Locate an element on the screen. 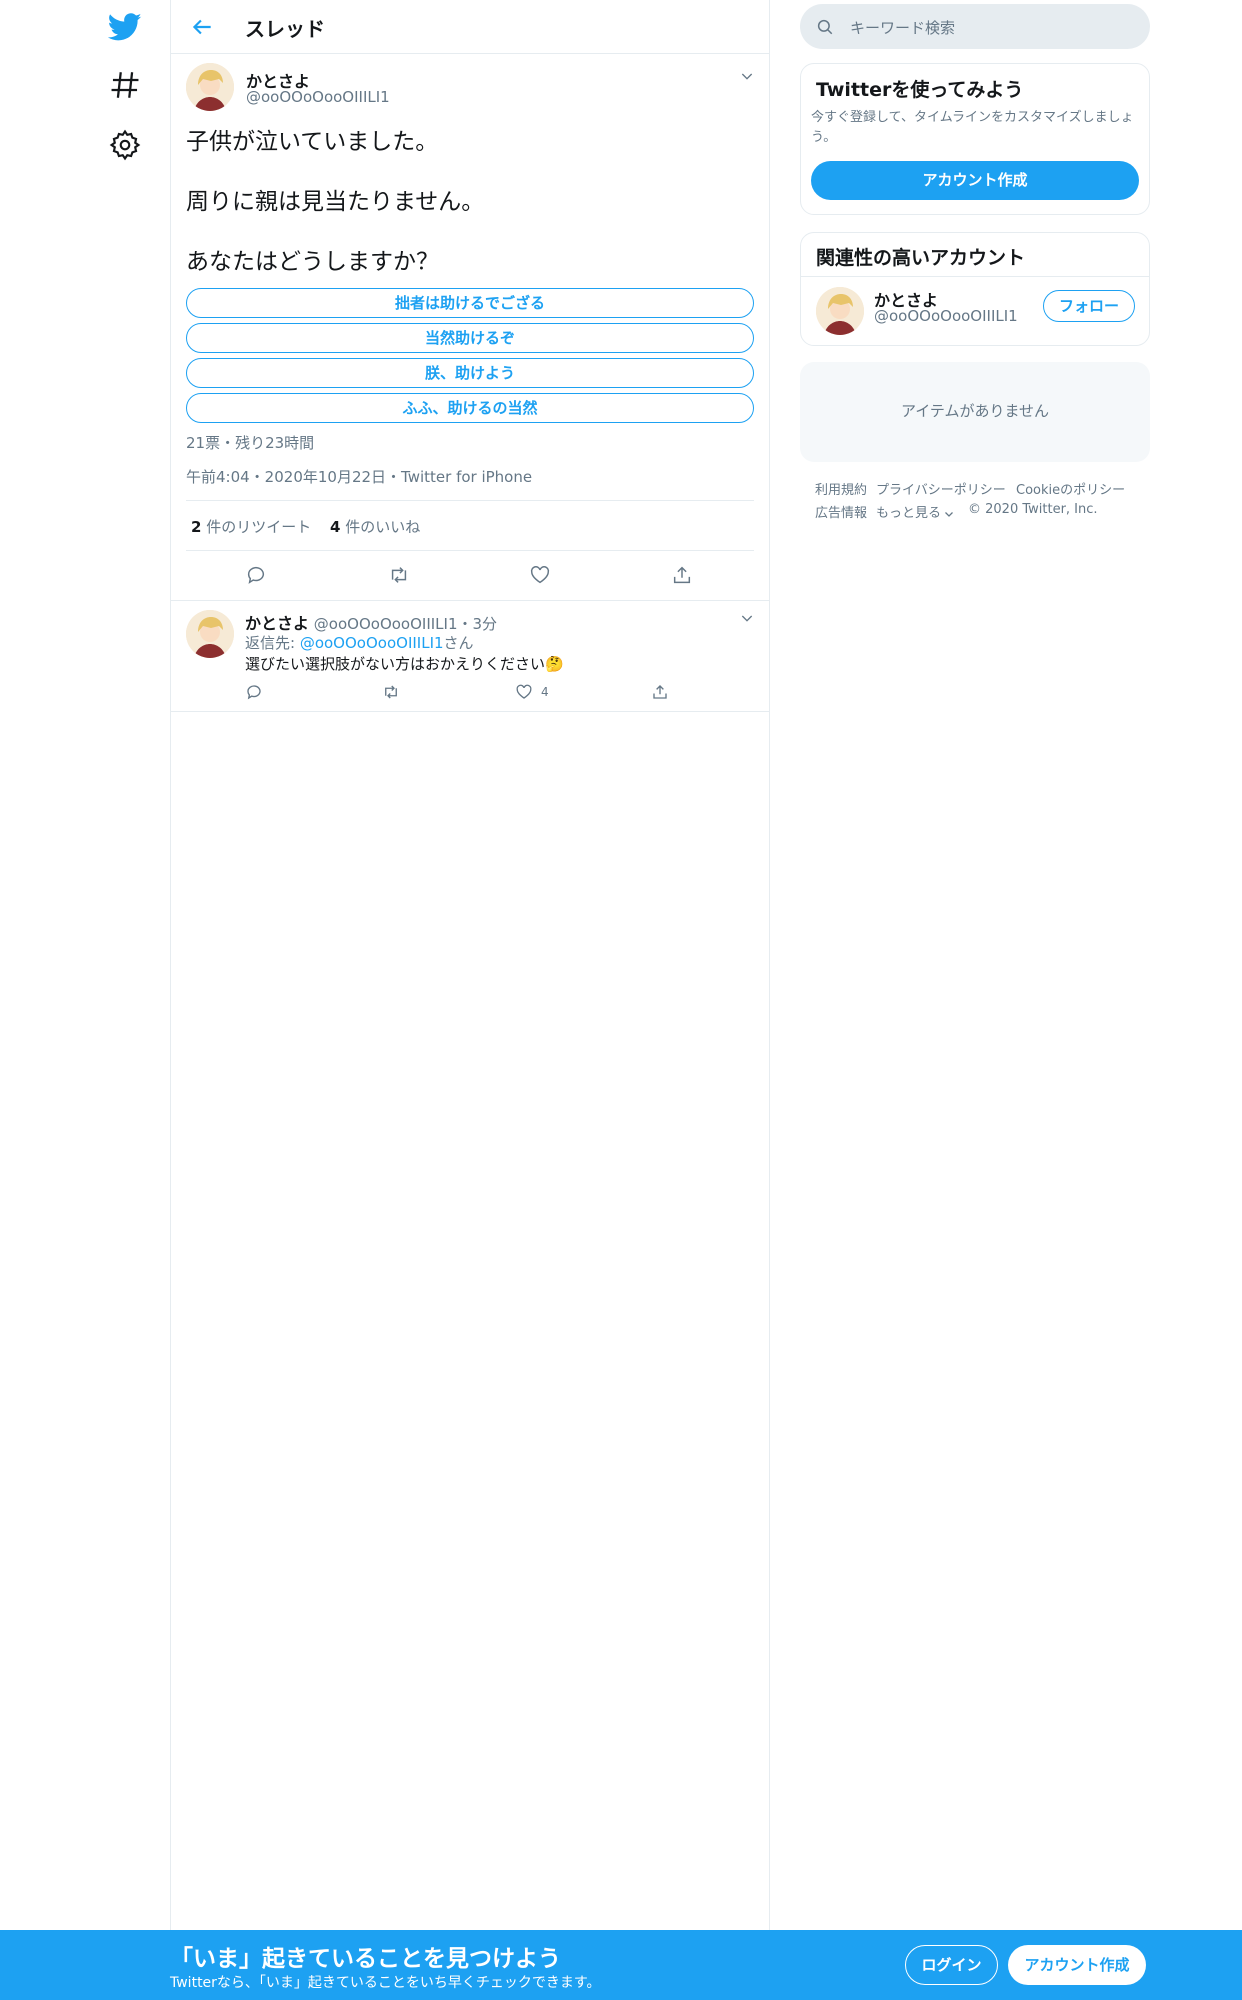 The height and width of the screenshot is (2000, 1242). thread-header: スレッド is located at coordinates (470, 27).